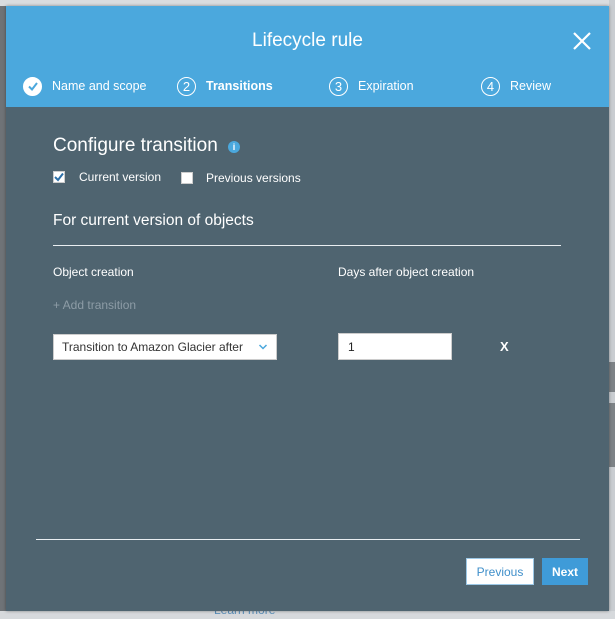  Describe the element at coordinates (530, 86) in the screenshot. I see `step-label: Review` at that location.